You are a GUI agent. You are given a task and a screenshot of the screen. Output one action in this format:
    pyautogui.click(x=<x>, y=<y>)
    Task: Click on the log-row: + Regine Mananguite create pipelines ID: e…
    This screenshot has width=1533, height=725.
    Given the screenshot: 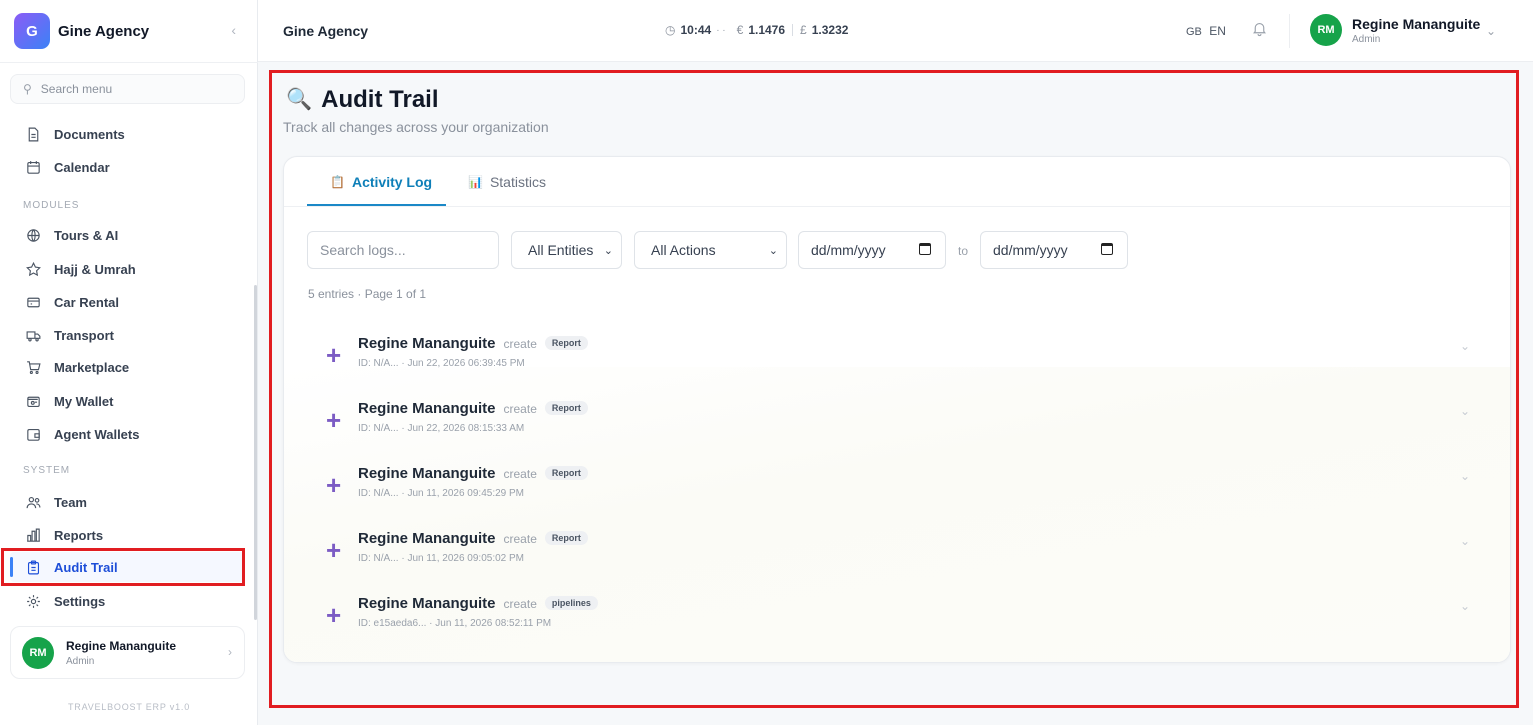 What is the action you would take?
    pyautogui.click(x=897, y=609)
    